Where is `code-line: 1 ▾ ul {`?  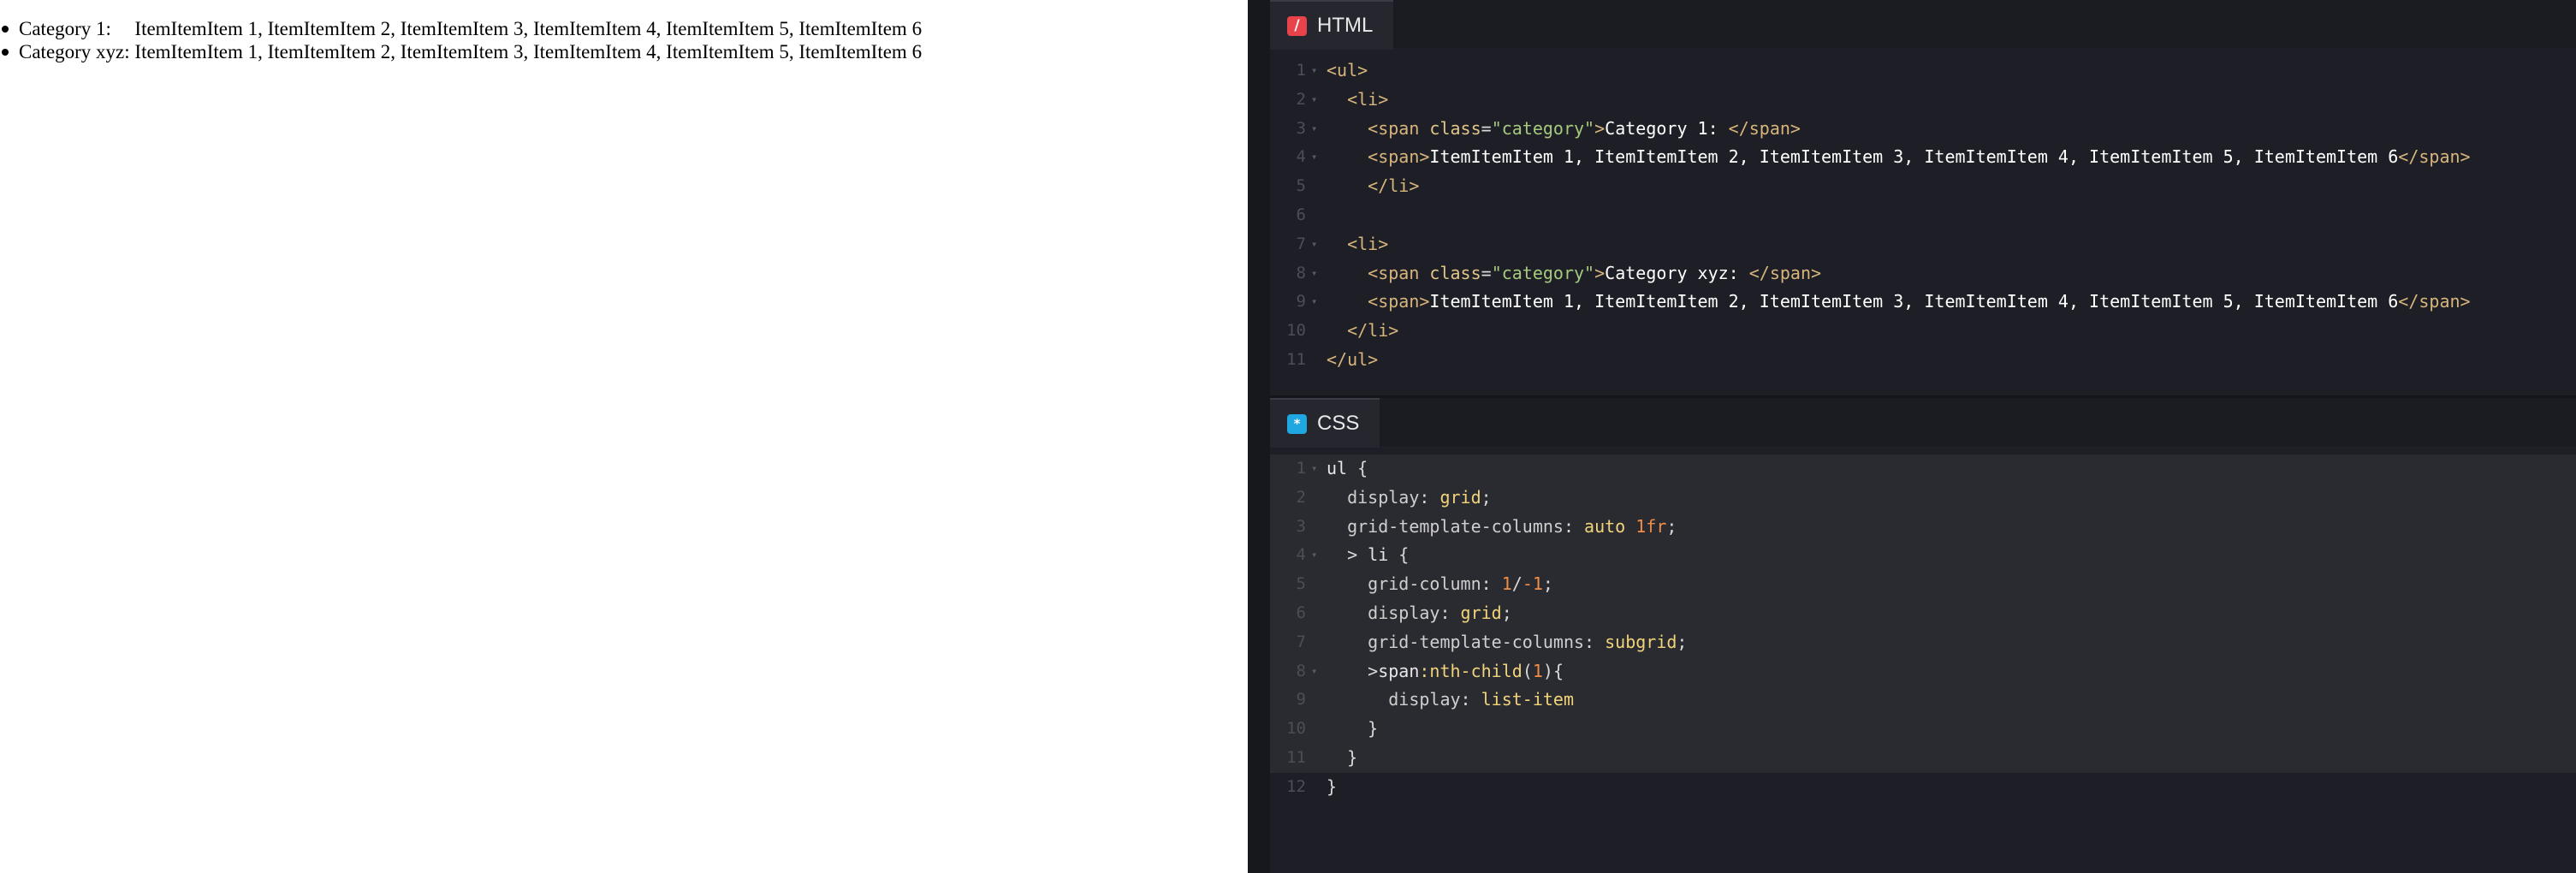
code-line: 1 ▾ ul { is located at coordinates (1923, 469).